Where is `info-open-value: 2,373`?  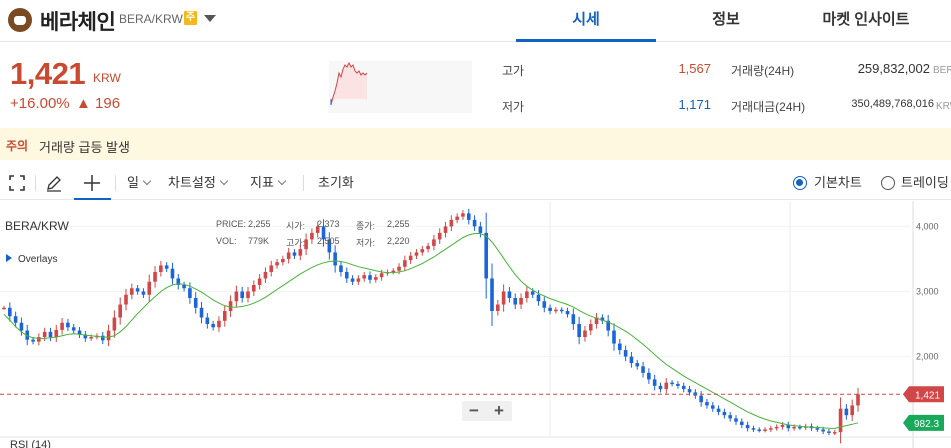
info-open-value: 2,373 is located at coordinates (328, 224).